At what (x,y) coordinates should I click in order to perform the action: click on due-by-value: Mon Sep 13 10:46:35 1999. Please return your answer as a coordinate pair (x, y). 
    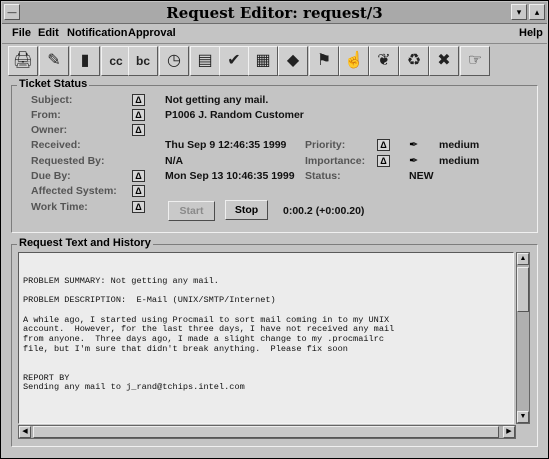
    Looking at the image, I should click on (230, 176).